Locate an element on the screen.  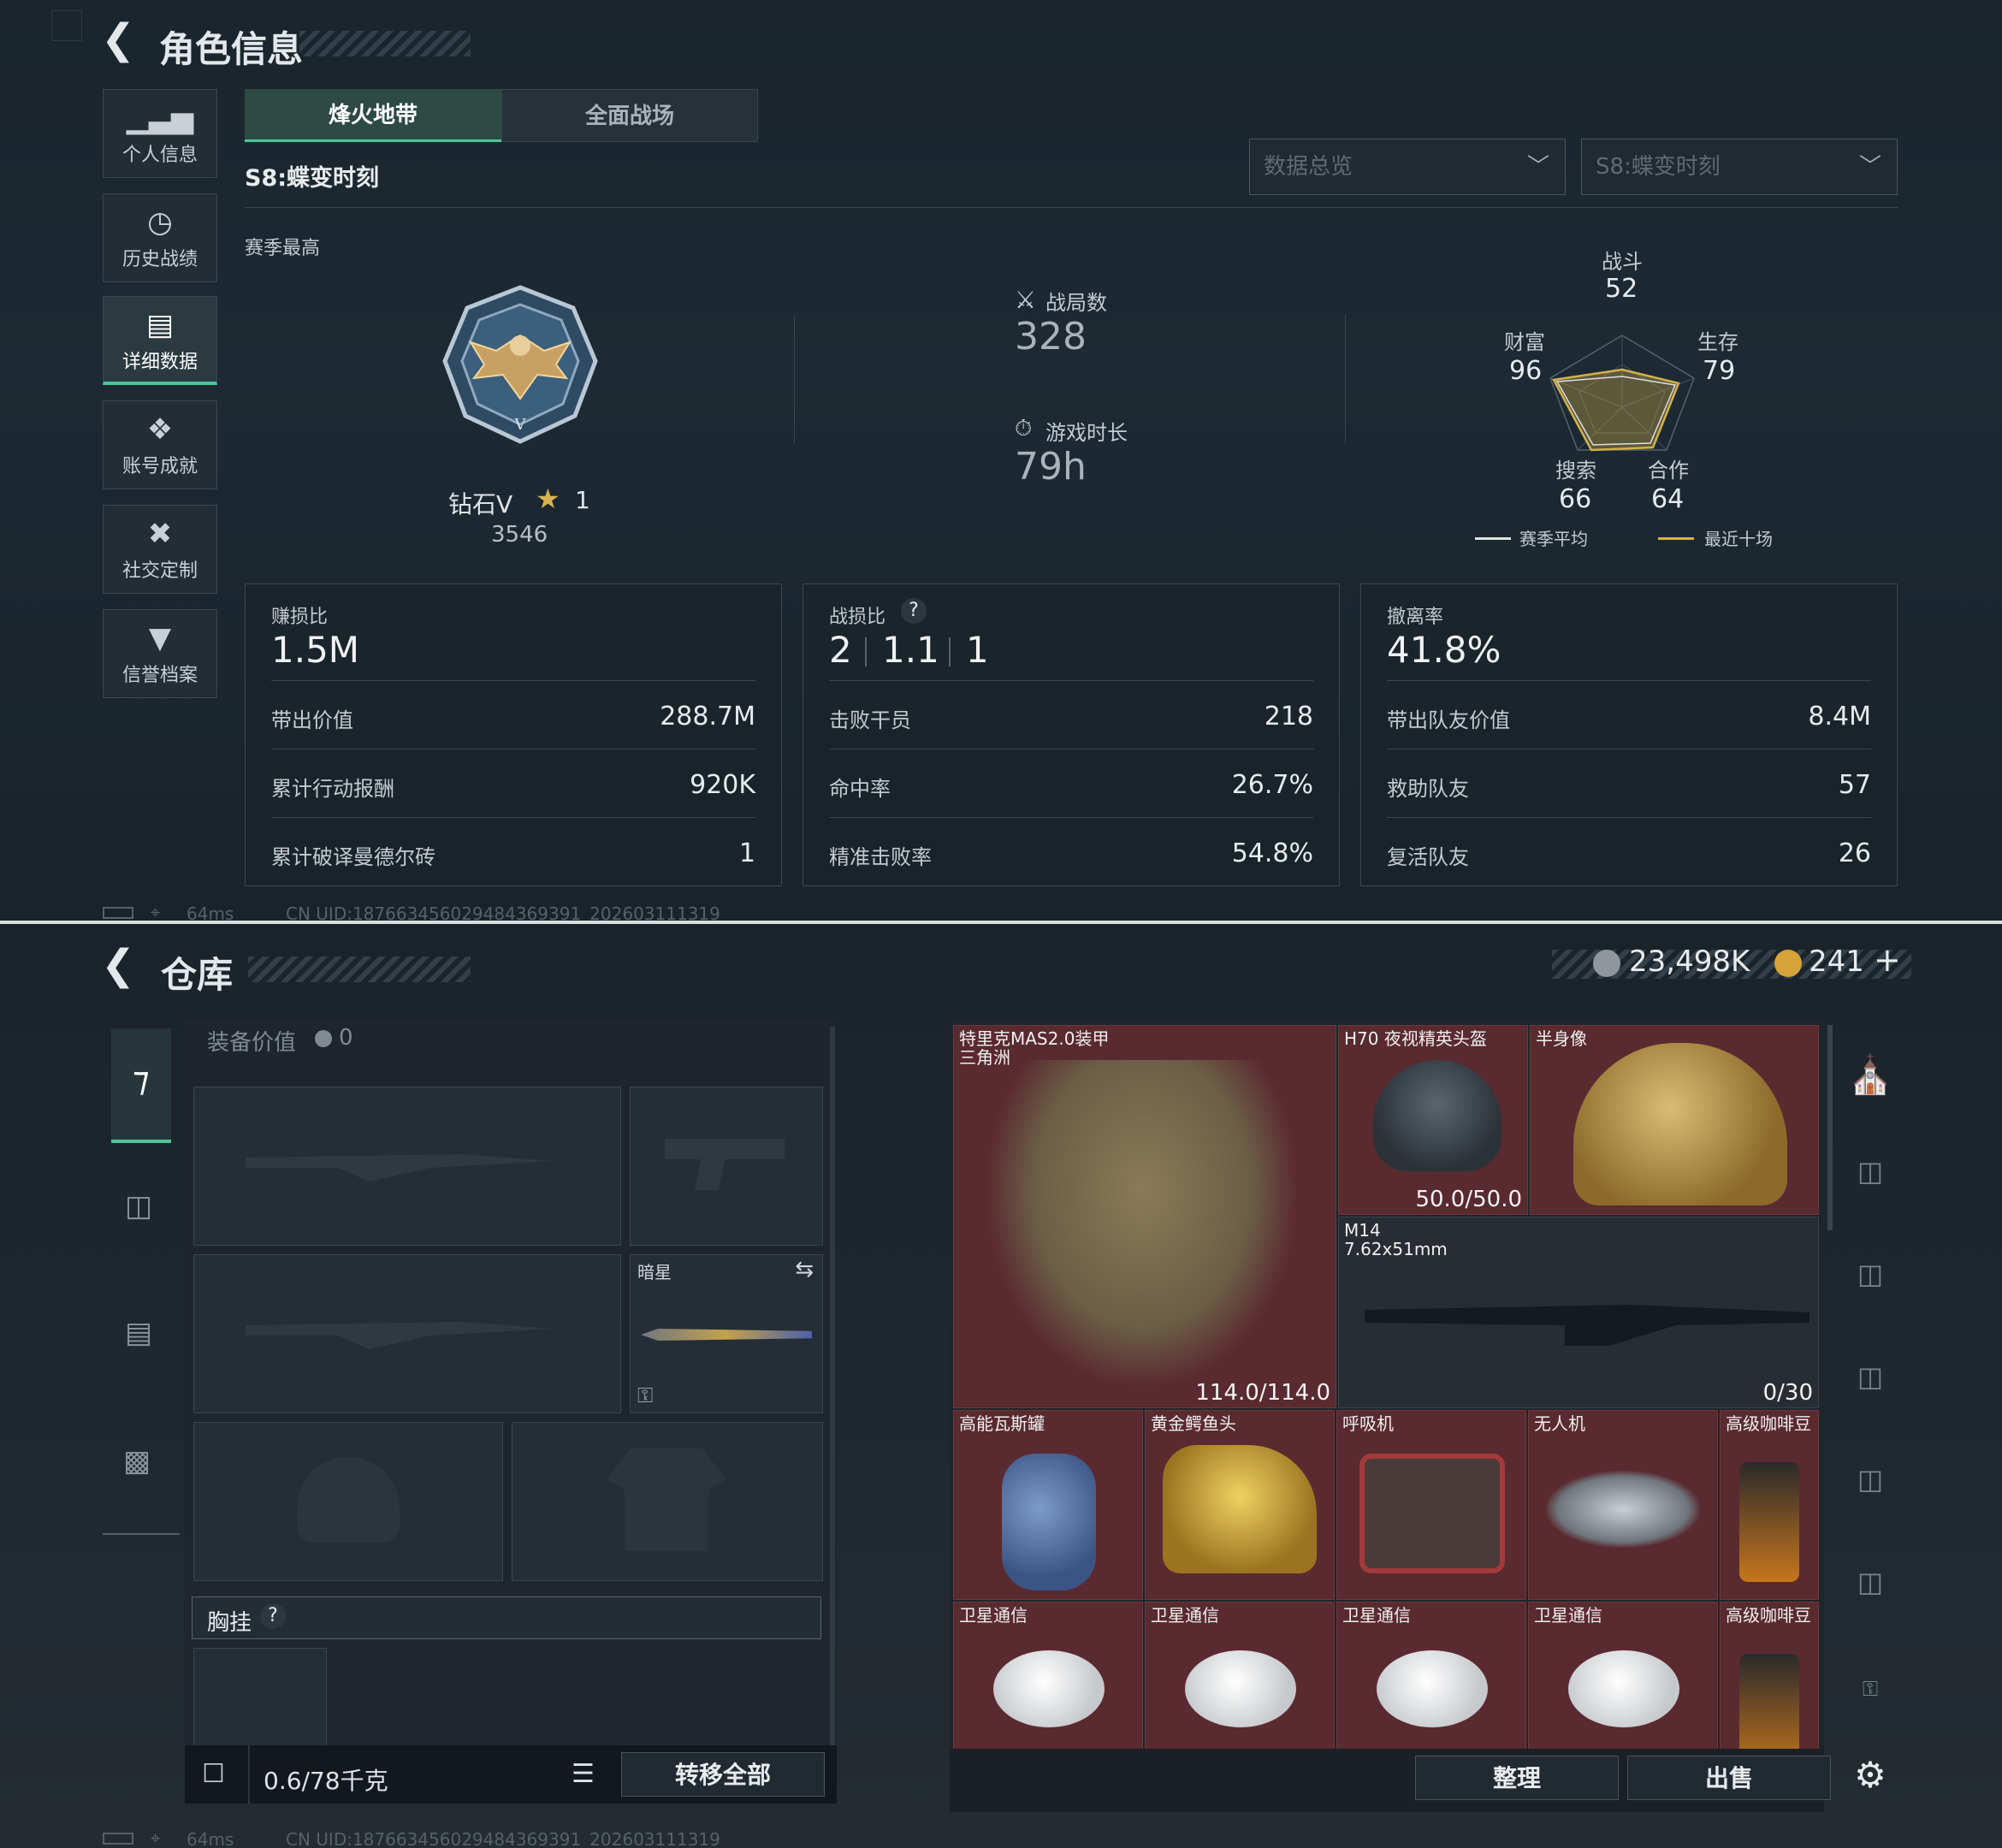
inventory-item-ventilator: 呼吸机 is located at coordinates (1431, 1505).